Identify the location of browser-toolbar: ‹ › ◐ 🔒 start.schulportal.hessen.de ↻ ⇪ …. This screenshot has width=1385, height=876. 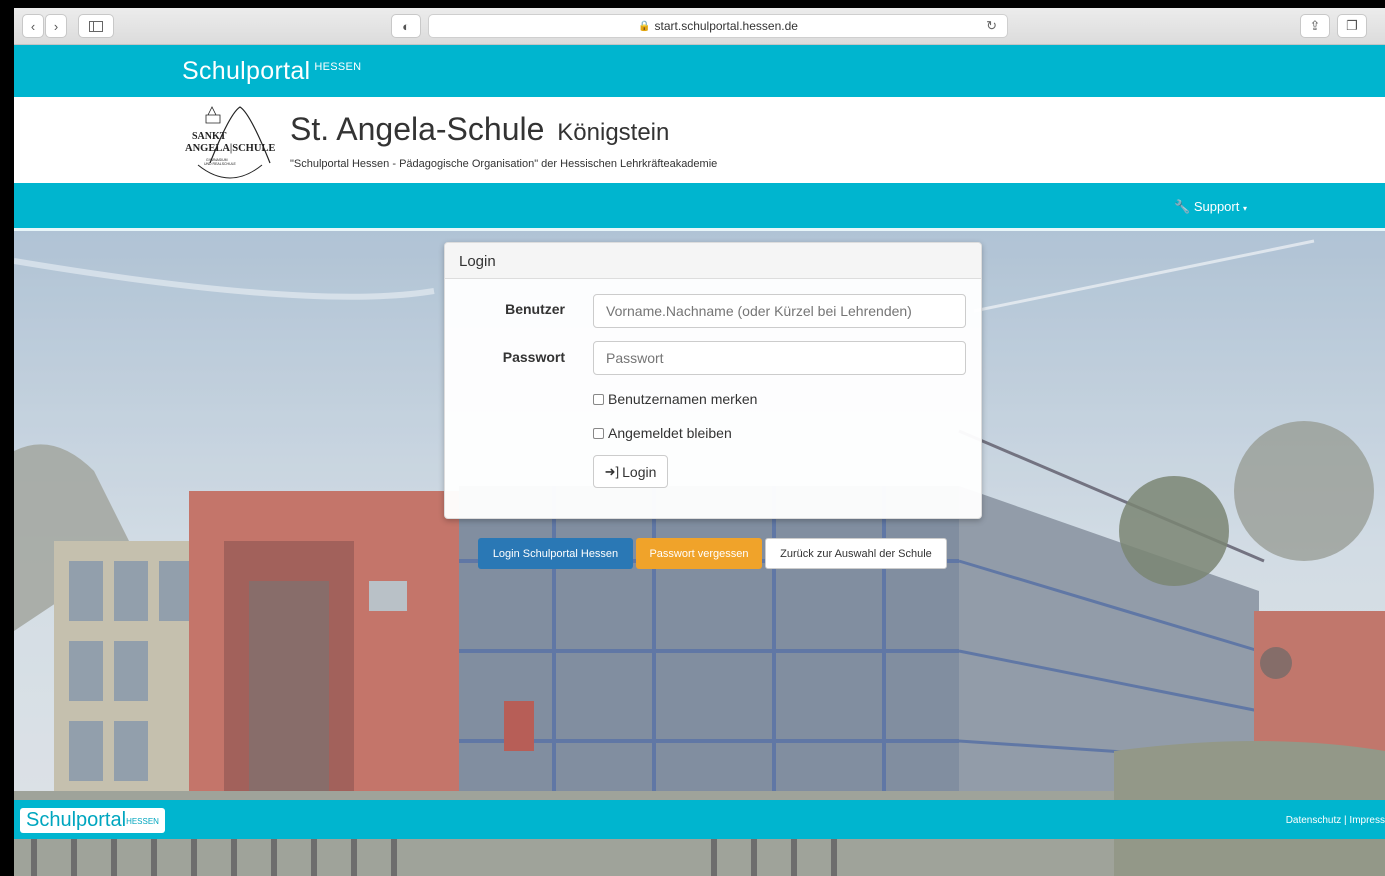
(699, 26).